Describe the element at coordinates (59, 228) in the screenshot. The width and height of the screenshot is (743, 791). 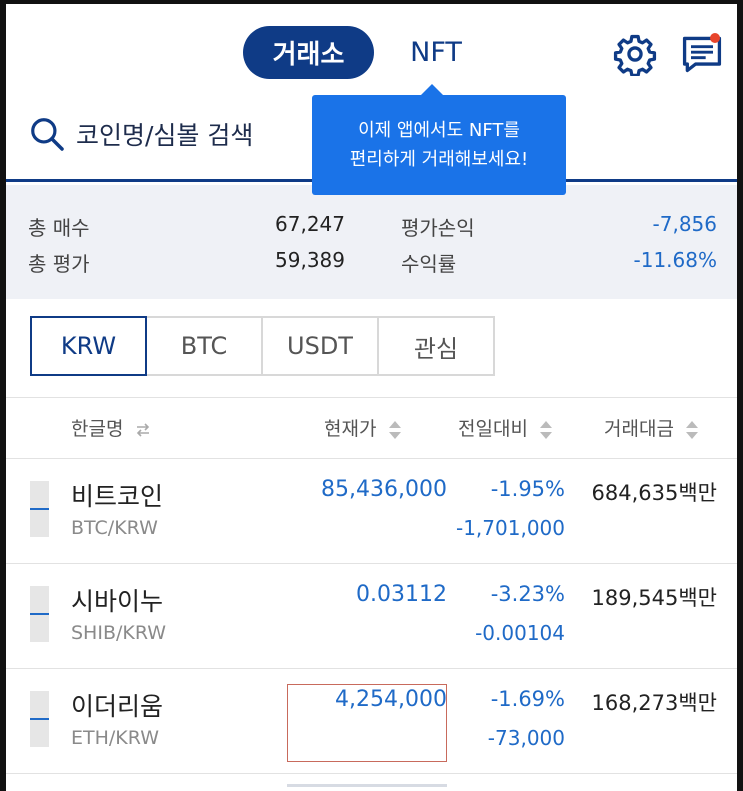
I see `total-buy-label: 총 매수` at that location.